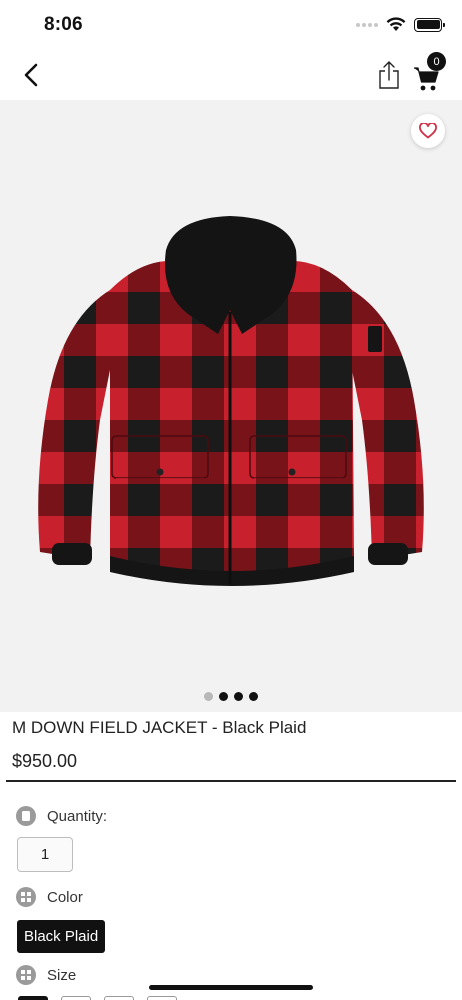  I want to click on color-option-black-plaid: Black Plaid, so click(61, 936).